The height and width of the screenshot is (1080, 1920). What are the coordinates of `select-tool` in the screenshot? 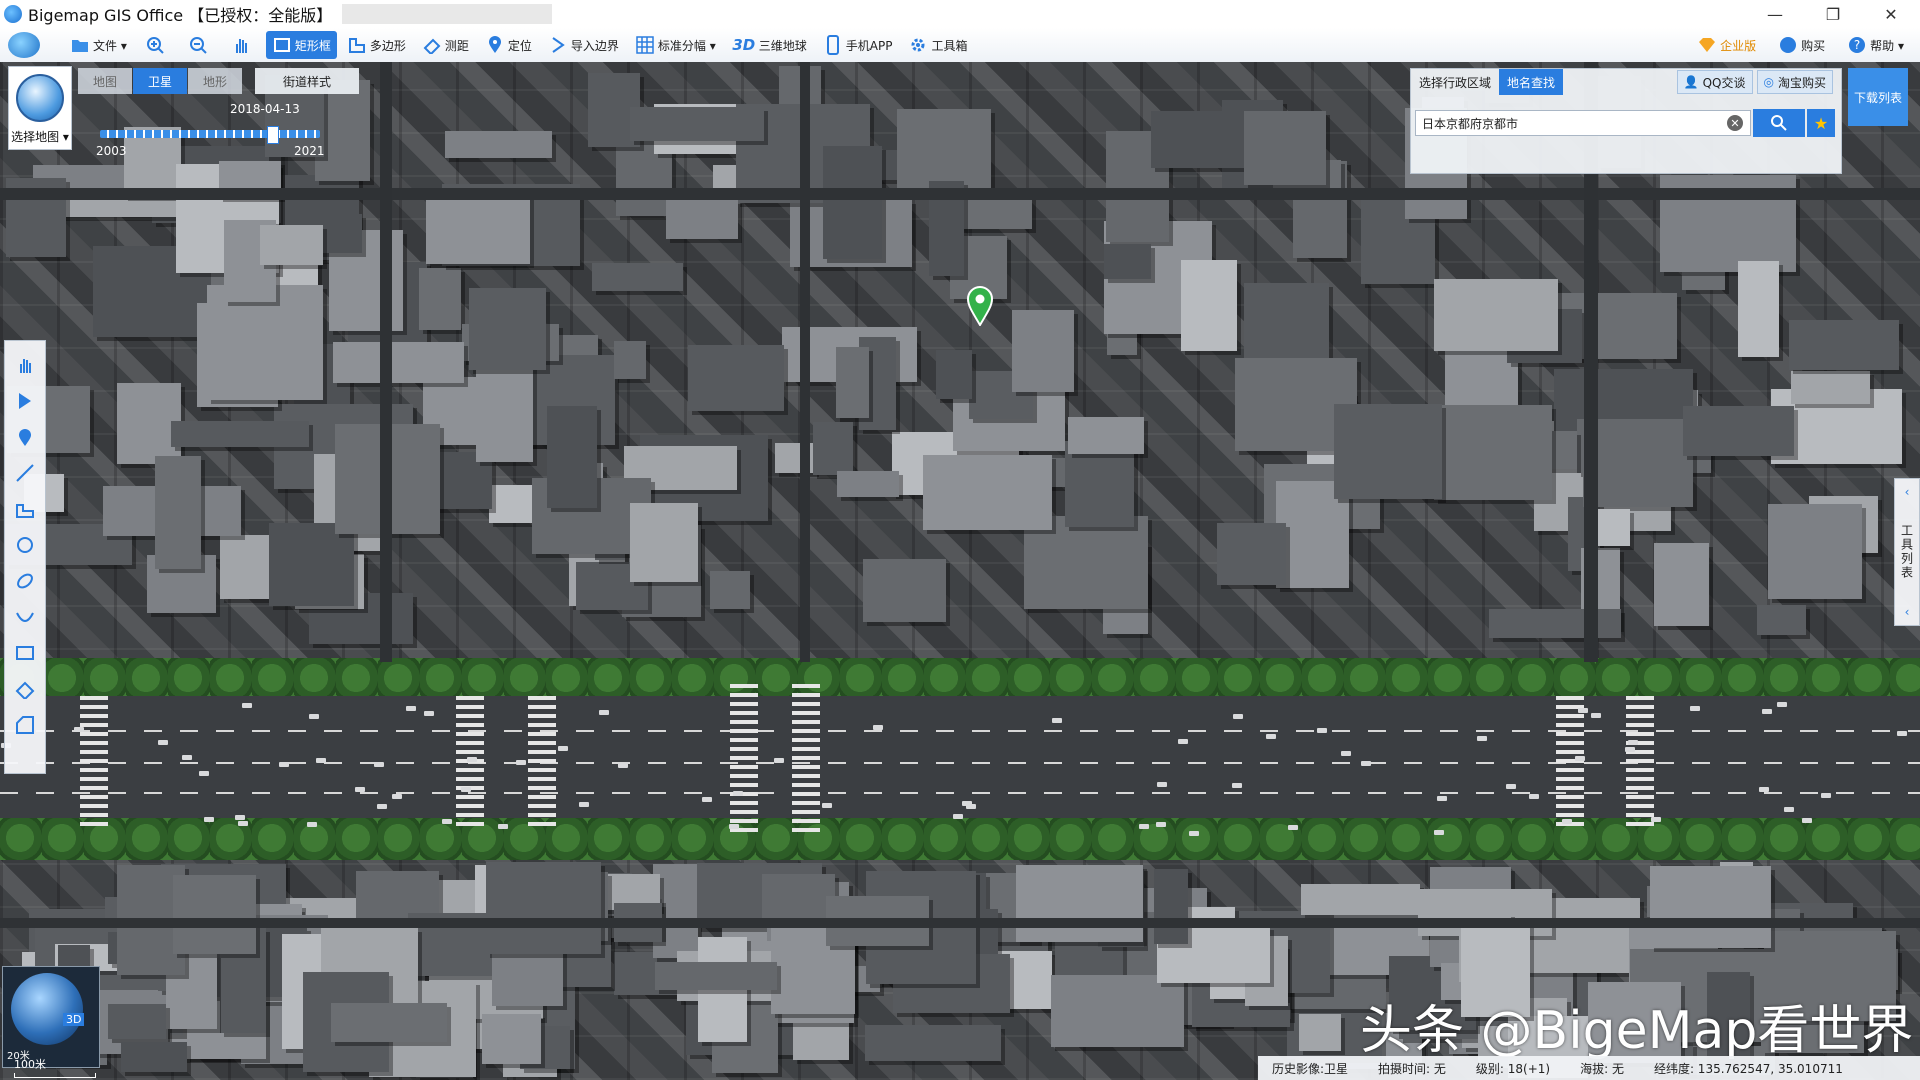 It's located at (25, 401).